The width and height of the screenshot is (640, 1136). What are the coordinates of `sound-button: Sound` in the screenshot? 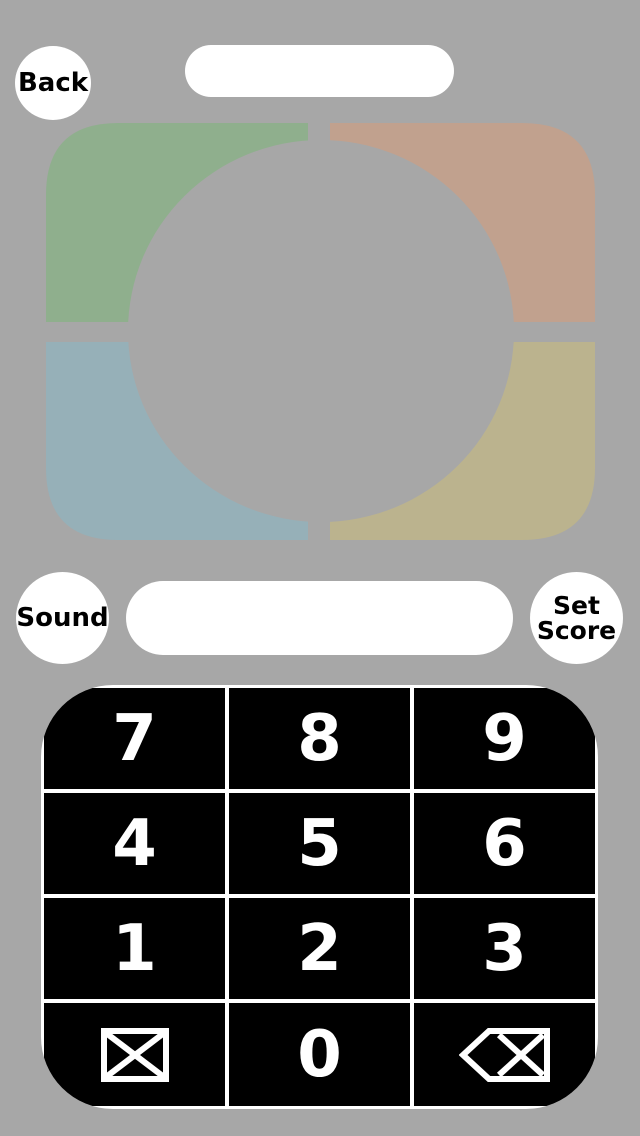 It's located at (62, 618).